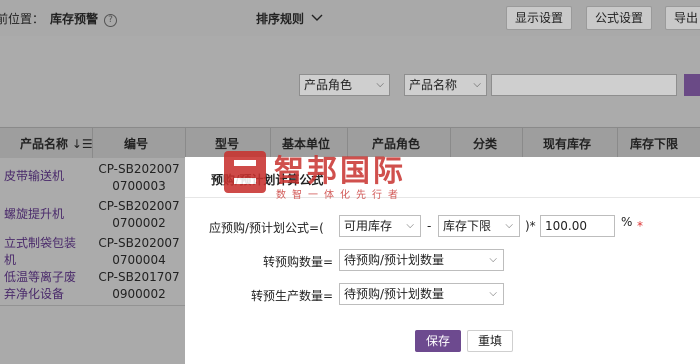 The image size is (700, 364). What do you see at coordinates (111, 20) in the screenshot?
I see `help-icon: ?` at bounding box center [111, 20].